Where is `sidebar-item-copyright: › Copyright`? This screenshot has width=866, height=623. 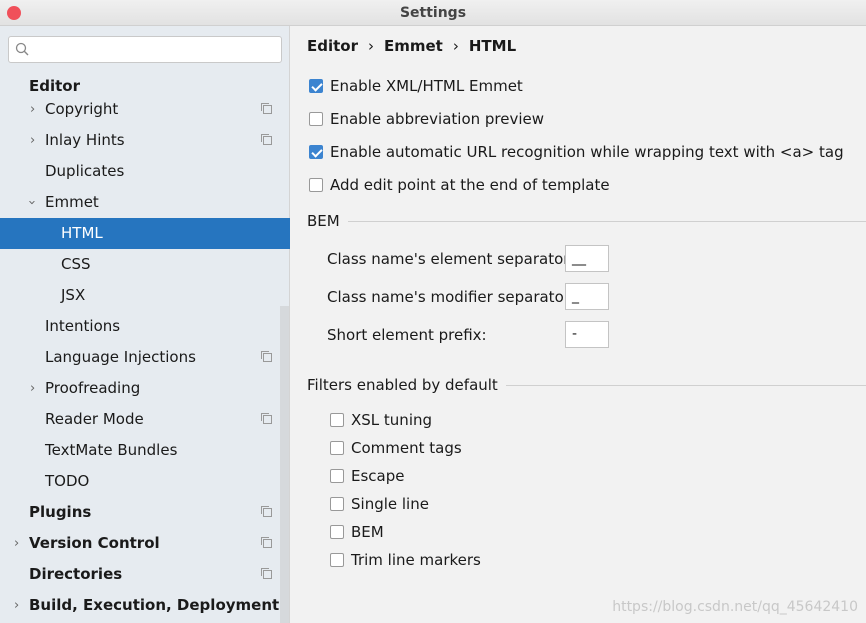 sidebar-item-copyright: › Copyright is located at coordinates (145, 109).